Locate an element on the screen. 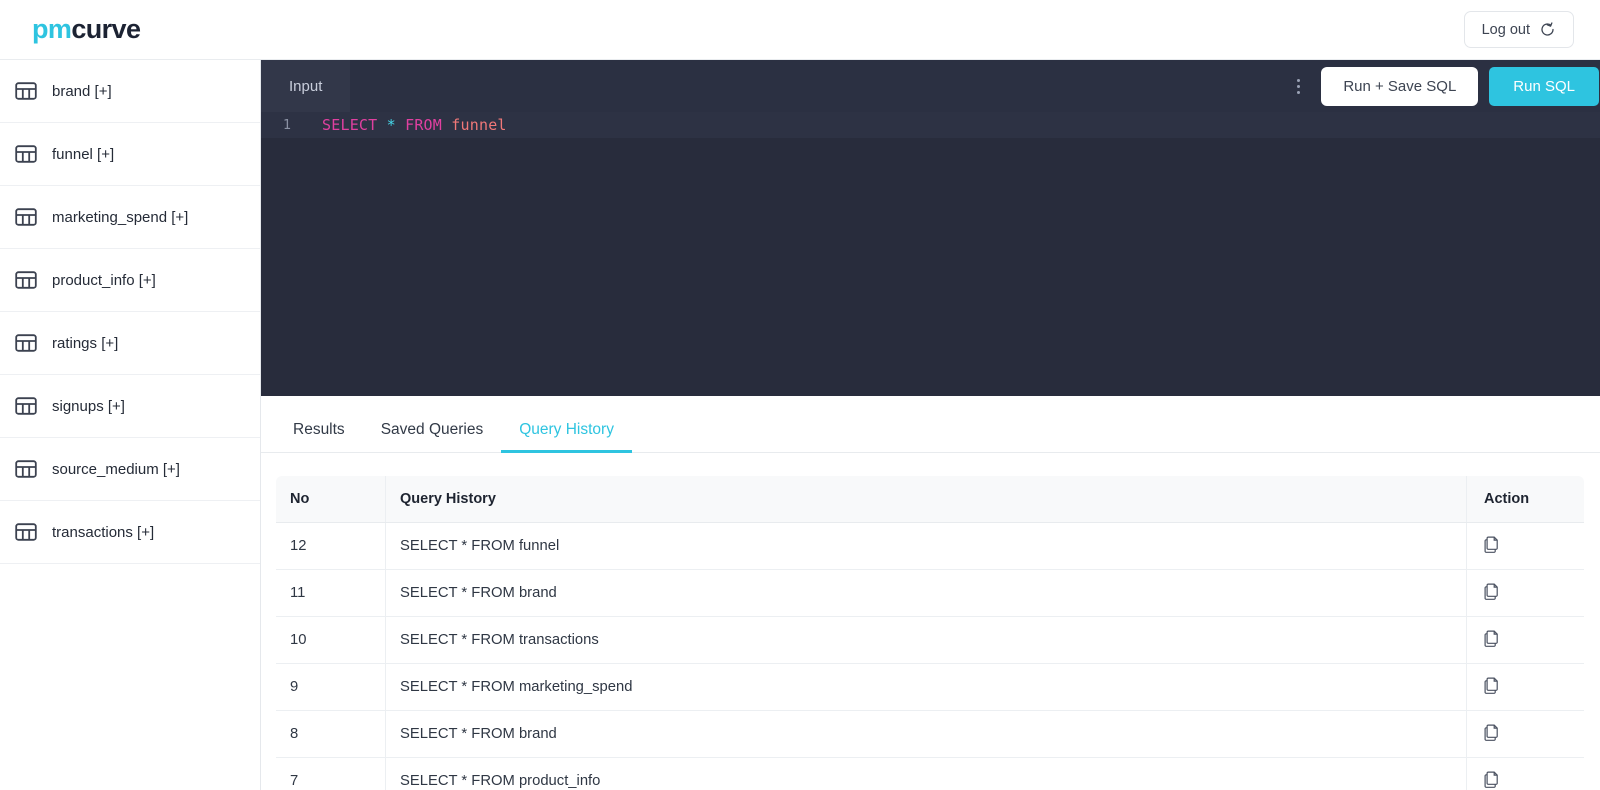 The height and width of the screenshot is (790, 1600). tab-saved-queries: Saved Queries is located at coordinates (432, 437).